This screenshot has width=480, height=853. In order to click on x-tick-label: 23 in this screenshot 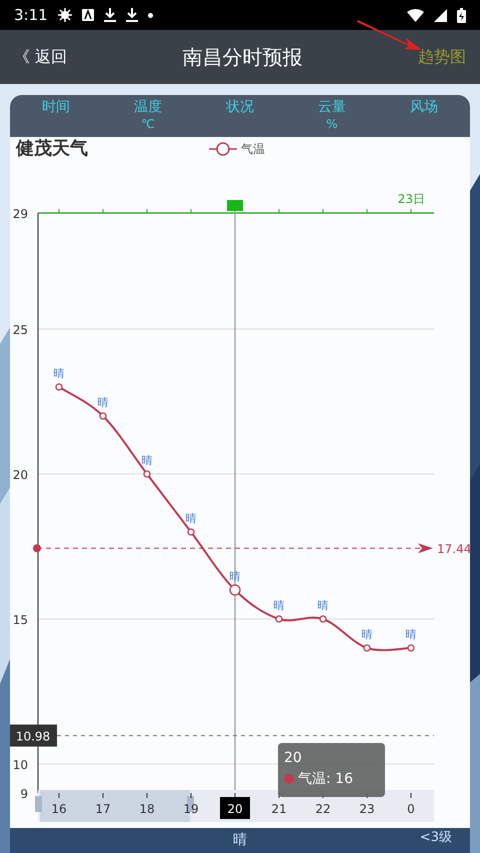, I will do `click(367, 809)`.